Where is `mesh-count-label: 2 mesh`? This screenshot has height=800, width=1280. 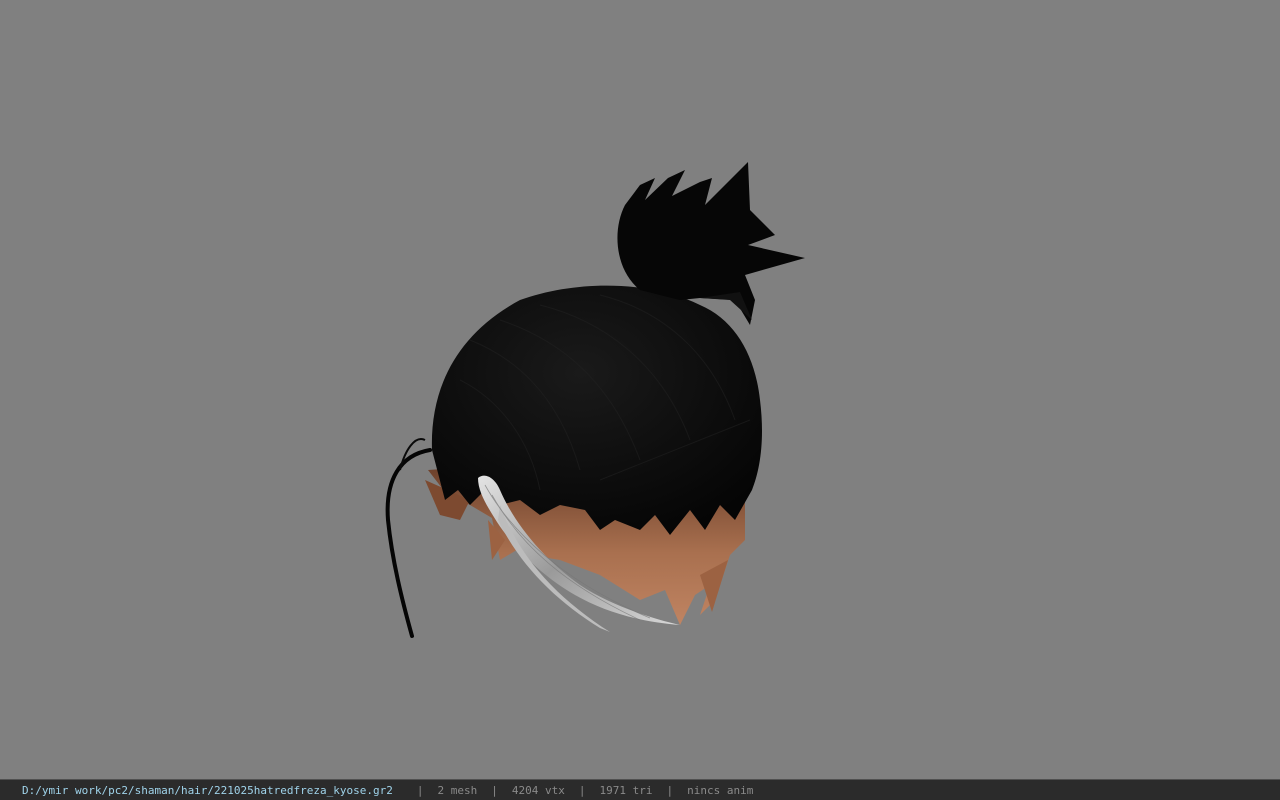 mesh-count-label: 2 mesh is located at coordinates (457, 790).